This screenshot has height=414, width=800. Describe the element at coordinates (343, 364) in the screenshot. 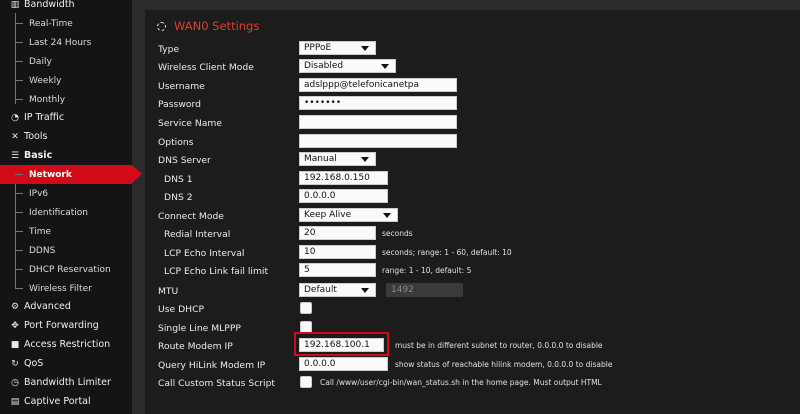

I see `query-hilink-input: 0.0.0.0` at that location.